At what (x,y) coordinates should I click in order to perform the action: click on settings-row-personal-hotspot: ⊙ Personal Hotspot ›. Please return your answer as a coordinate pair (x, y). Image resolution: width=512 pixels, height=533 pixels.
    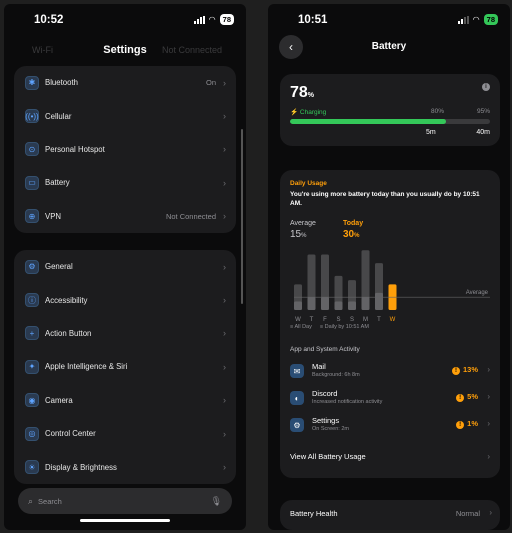
    Looking at the image, I should click on (125, 149).